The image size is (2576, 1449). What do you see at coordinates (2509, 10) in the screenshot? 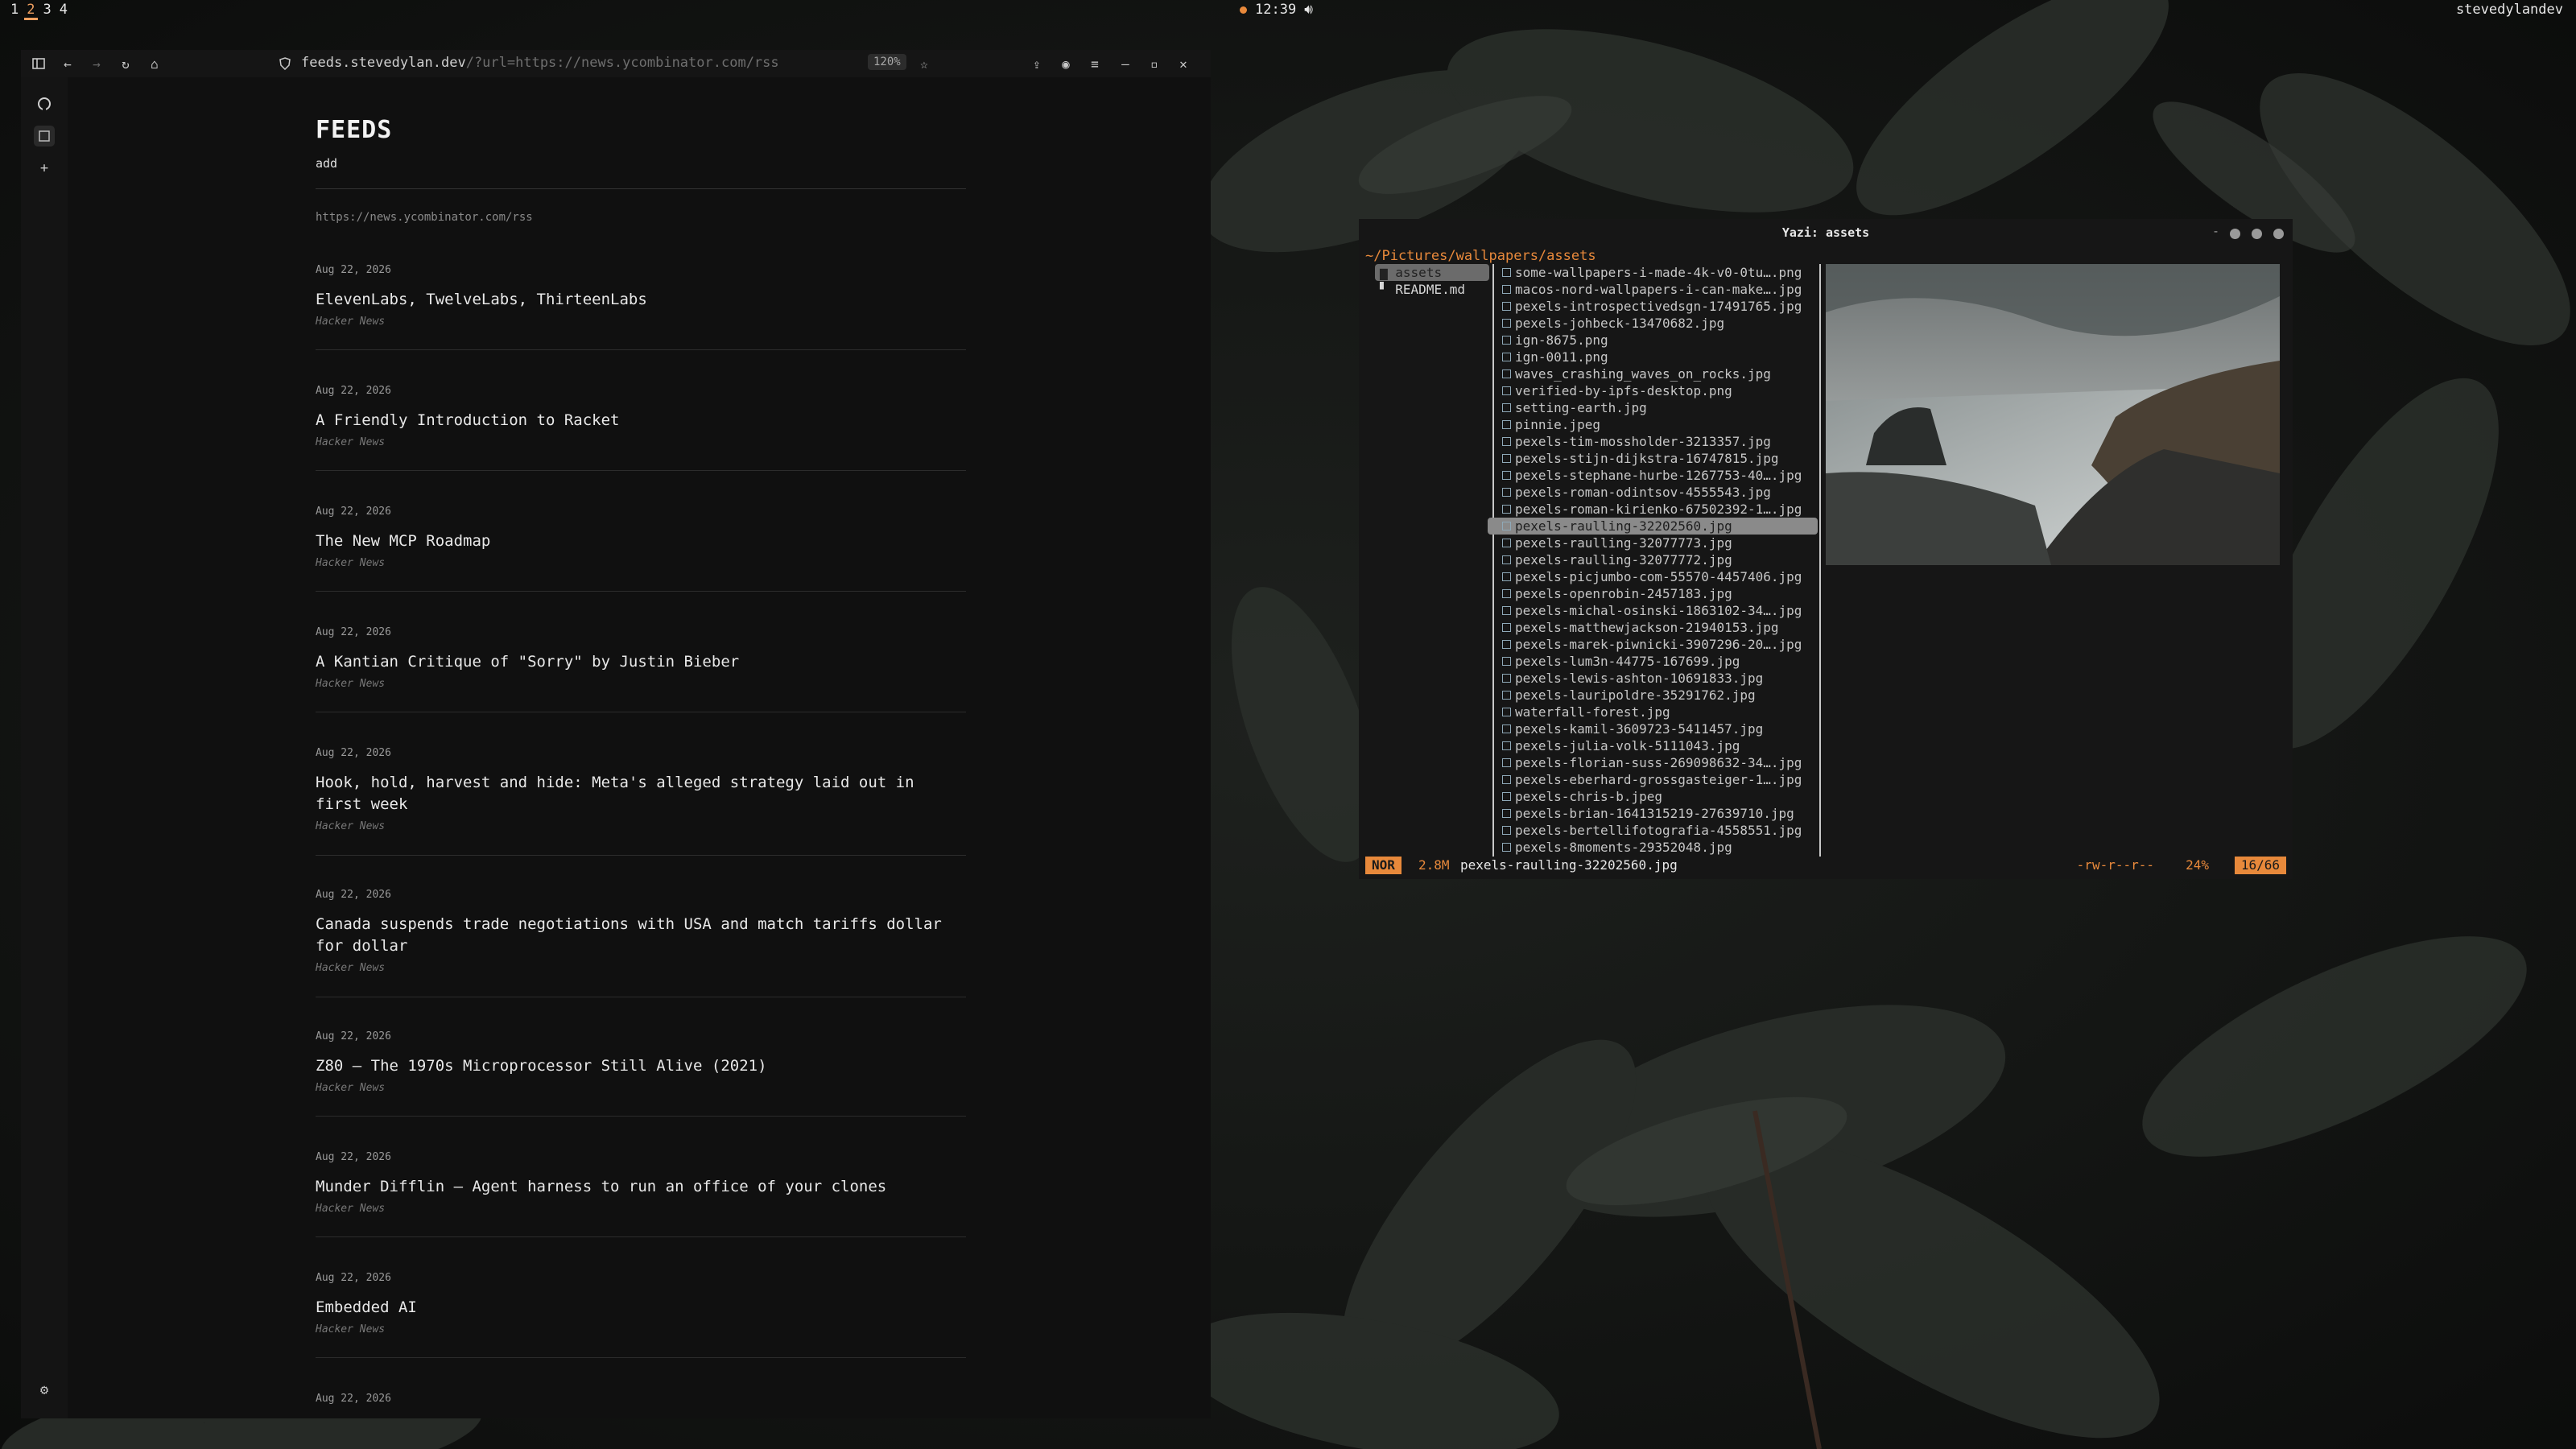
I see `username: stevedylandev` at bounding box center [2509, 10].